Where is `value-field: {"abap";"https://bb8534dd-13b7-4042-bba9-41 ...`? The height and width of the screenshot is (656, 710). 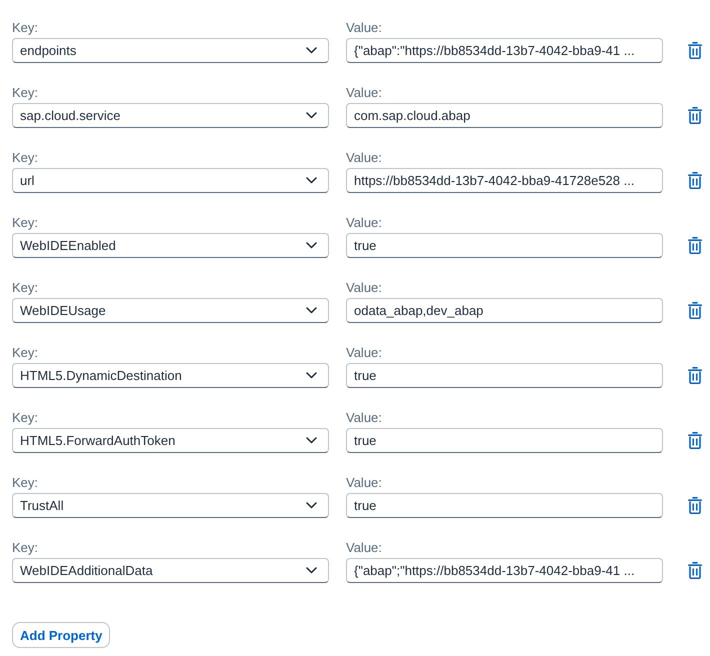
value-field: {"abap";"https://bb8534dd-13b7-4042-bba9-41 ... is located at coordinates (504, 570).